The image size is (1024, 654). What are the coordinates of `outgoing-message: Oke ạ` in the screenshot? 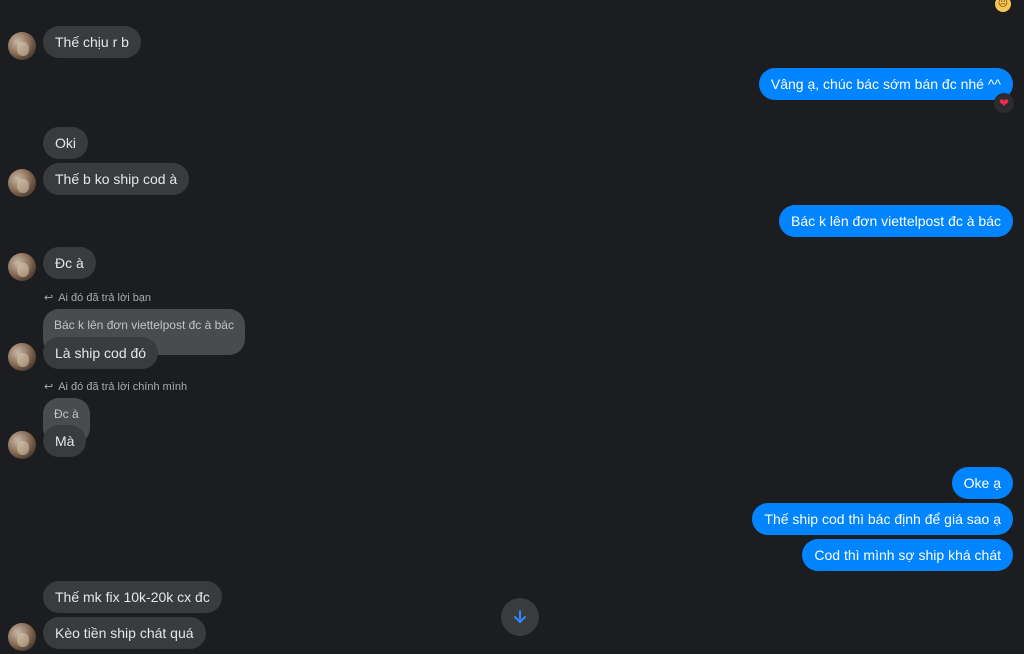 It's located at (982, 483).